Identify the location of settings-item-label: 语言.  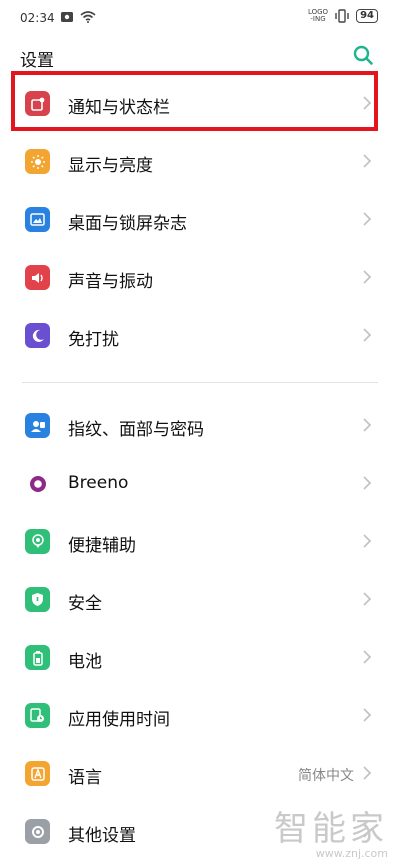
(85, 778).